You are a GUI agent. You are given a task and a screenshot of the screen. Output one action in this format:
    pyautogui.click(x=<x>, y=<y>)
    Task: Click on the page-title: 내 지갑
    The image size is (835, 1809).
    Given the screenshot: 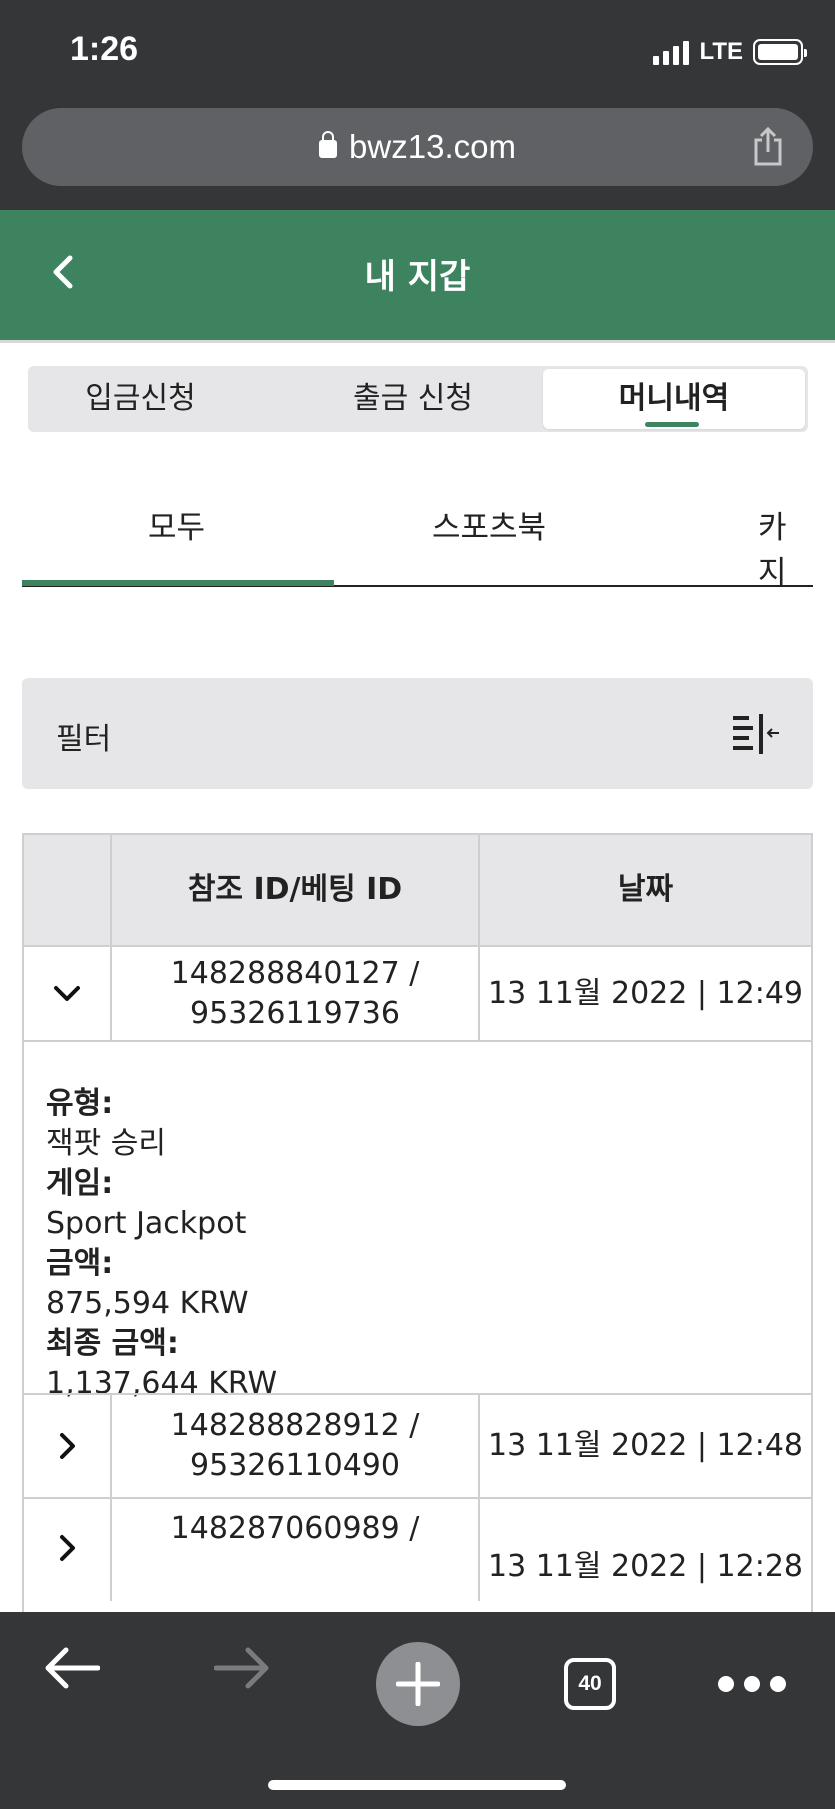 What is the action you would take?
    pyautogui.click(x=417, y=277)
    